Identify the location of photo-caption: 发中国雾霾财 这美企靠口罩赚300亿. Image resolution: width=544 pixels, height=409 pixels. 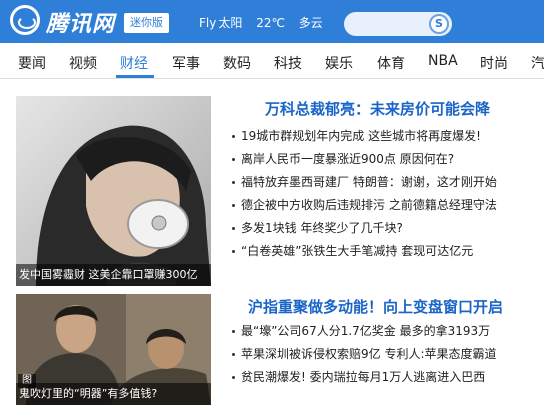
(113, 275).